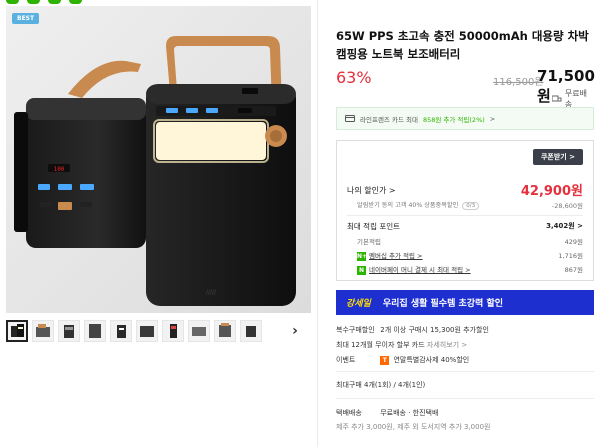  I want to click on naver-plus-badge: N+, so click(362, 256).